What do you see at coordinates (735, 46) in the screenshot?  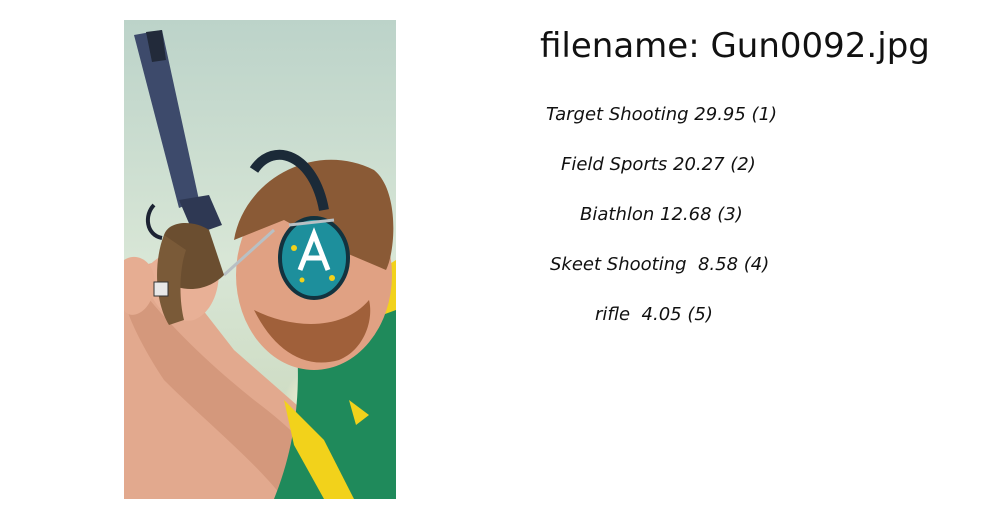 I see `filename-title: filename: Gun0092.jpg` at bounding box center [735, 46].